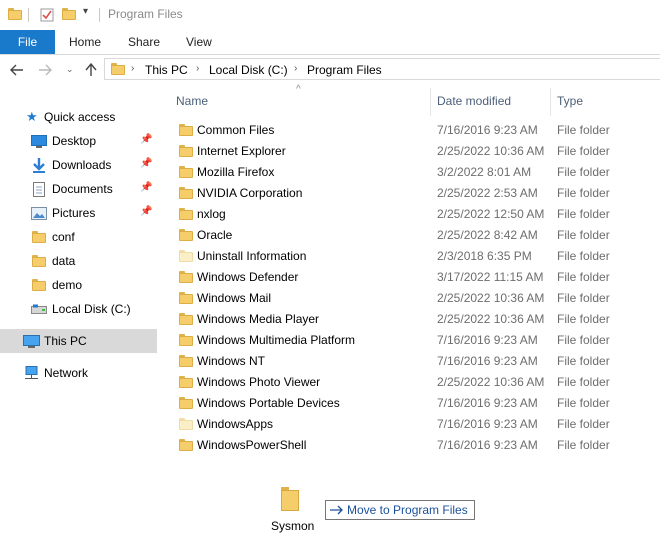 The height and width of the screenshot is (541, 660). Describe the element at coordinates (410, 361) in the screenshot. I see `file-row: Windows NT 7/16/2016 9:23 AM File folder` at that location.